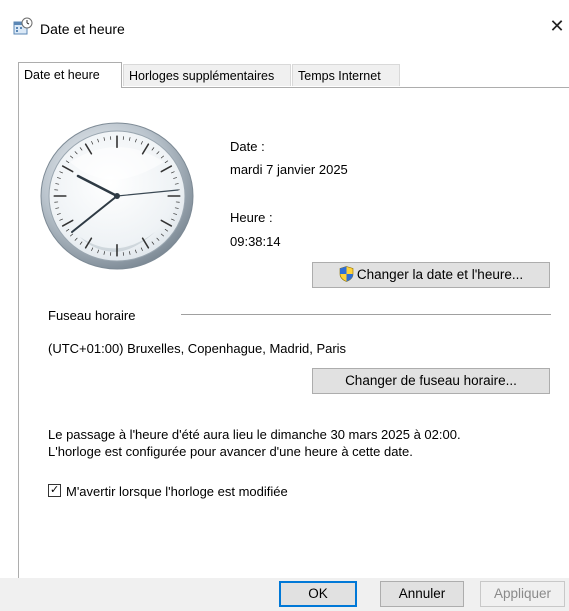 Image resolution: width=569 pixels, height=611 pixels. I want to click on tab-date-time: Date et heure, so click(70, 75).